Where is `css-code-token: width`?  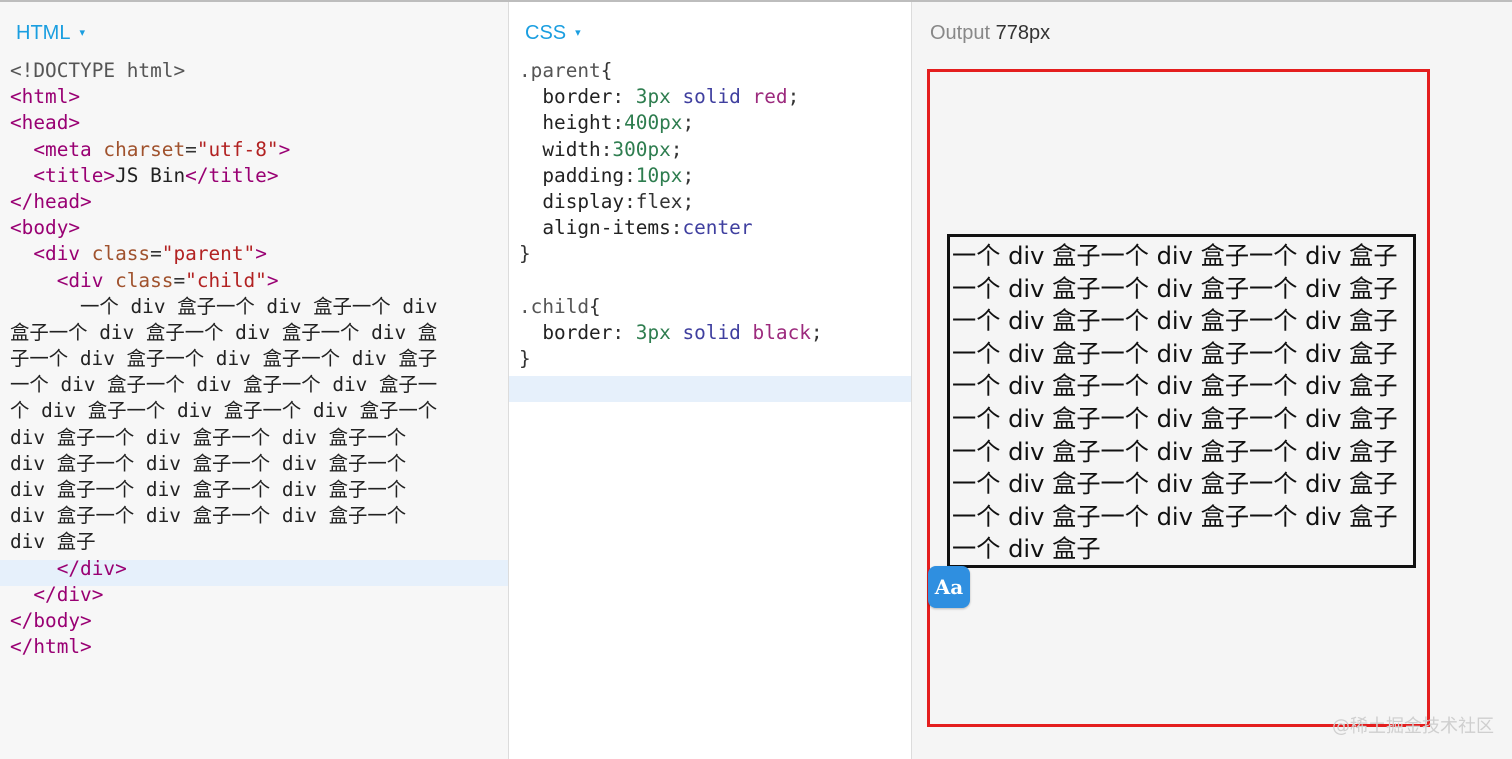
css-code-token: width is located at coordinates (560, 149).